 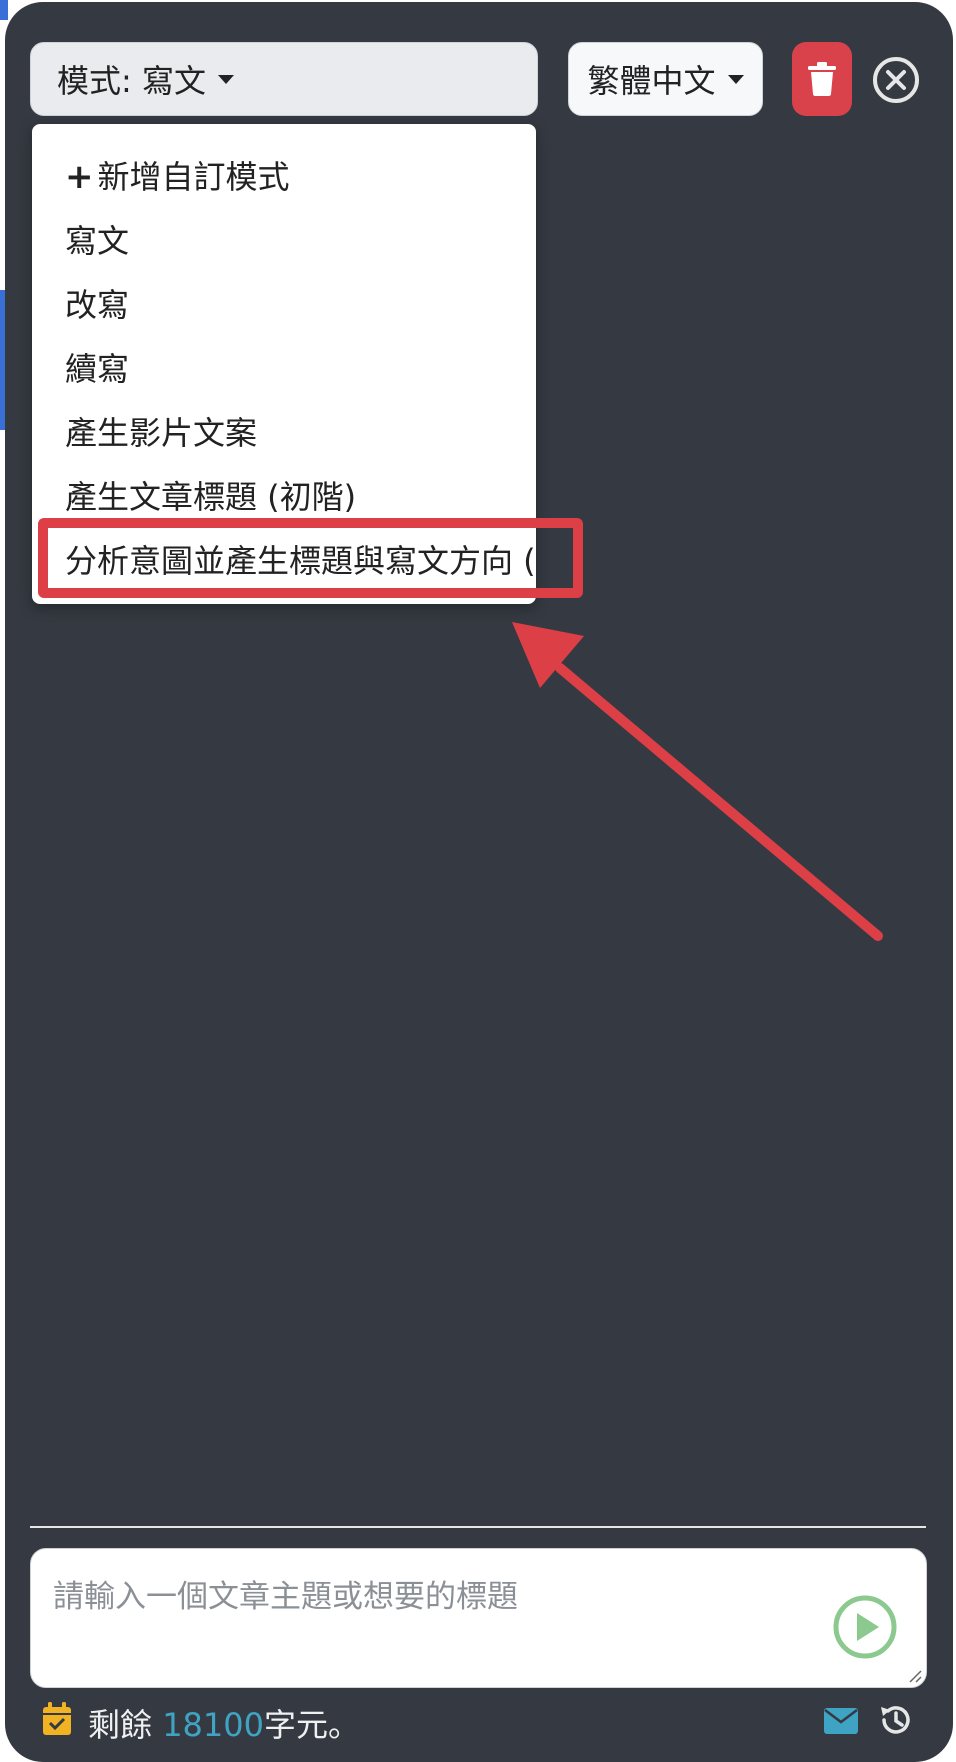 I want to click on prompt-input-container, so click(x=478, y=1618).